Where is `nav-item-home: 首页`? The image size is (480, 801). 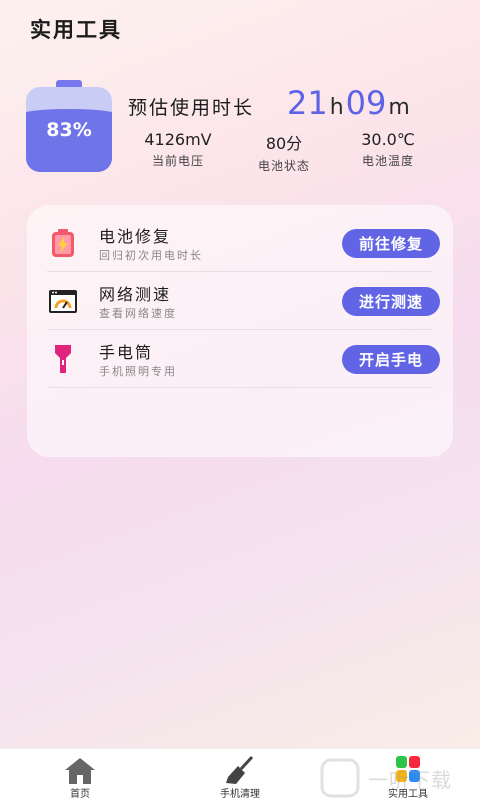
nav-item-home: 首页 is located at coordinates (80, 775).